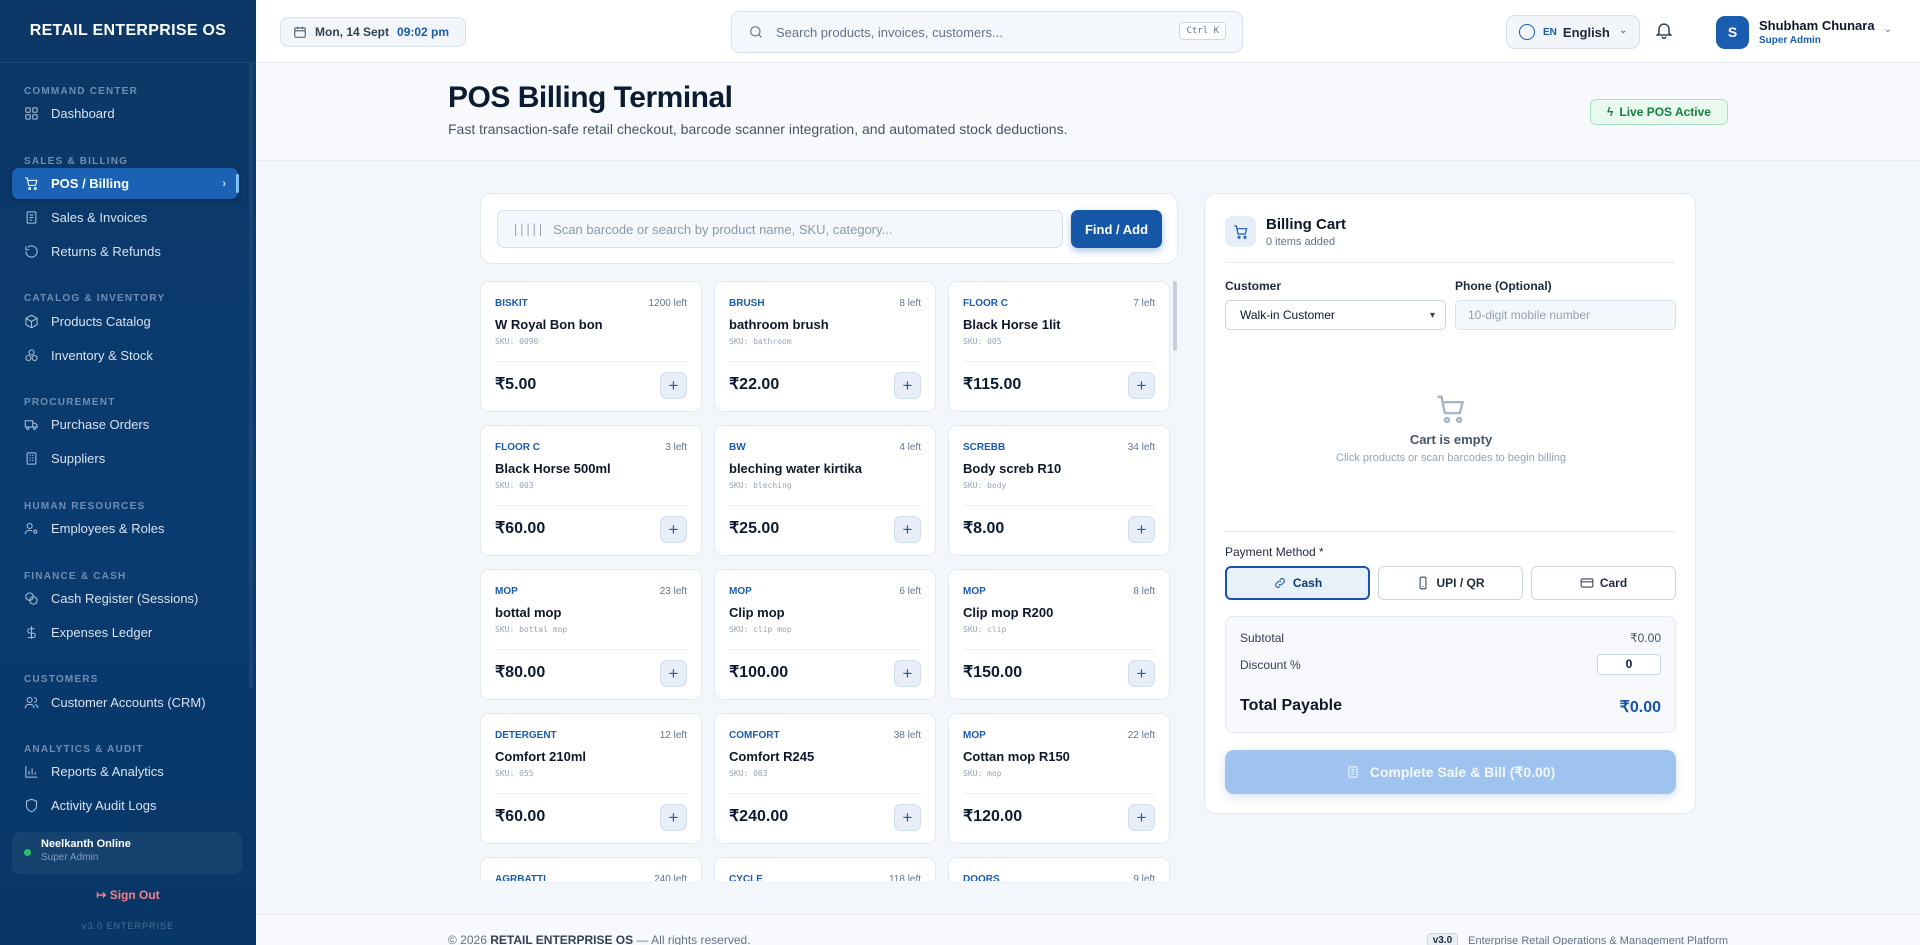  I want to click on users-icon, so click(31, 702).